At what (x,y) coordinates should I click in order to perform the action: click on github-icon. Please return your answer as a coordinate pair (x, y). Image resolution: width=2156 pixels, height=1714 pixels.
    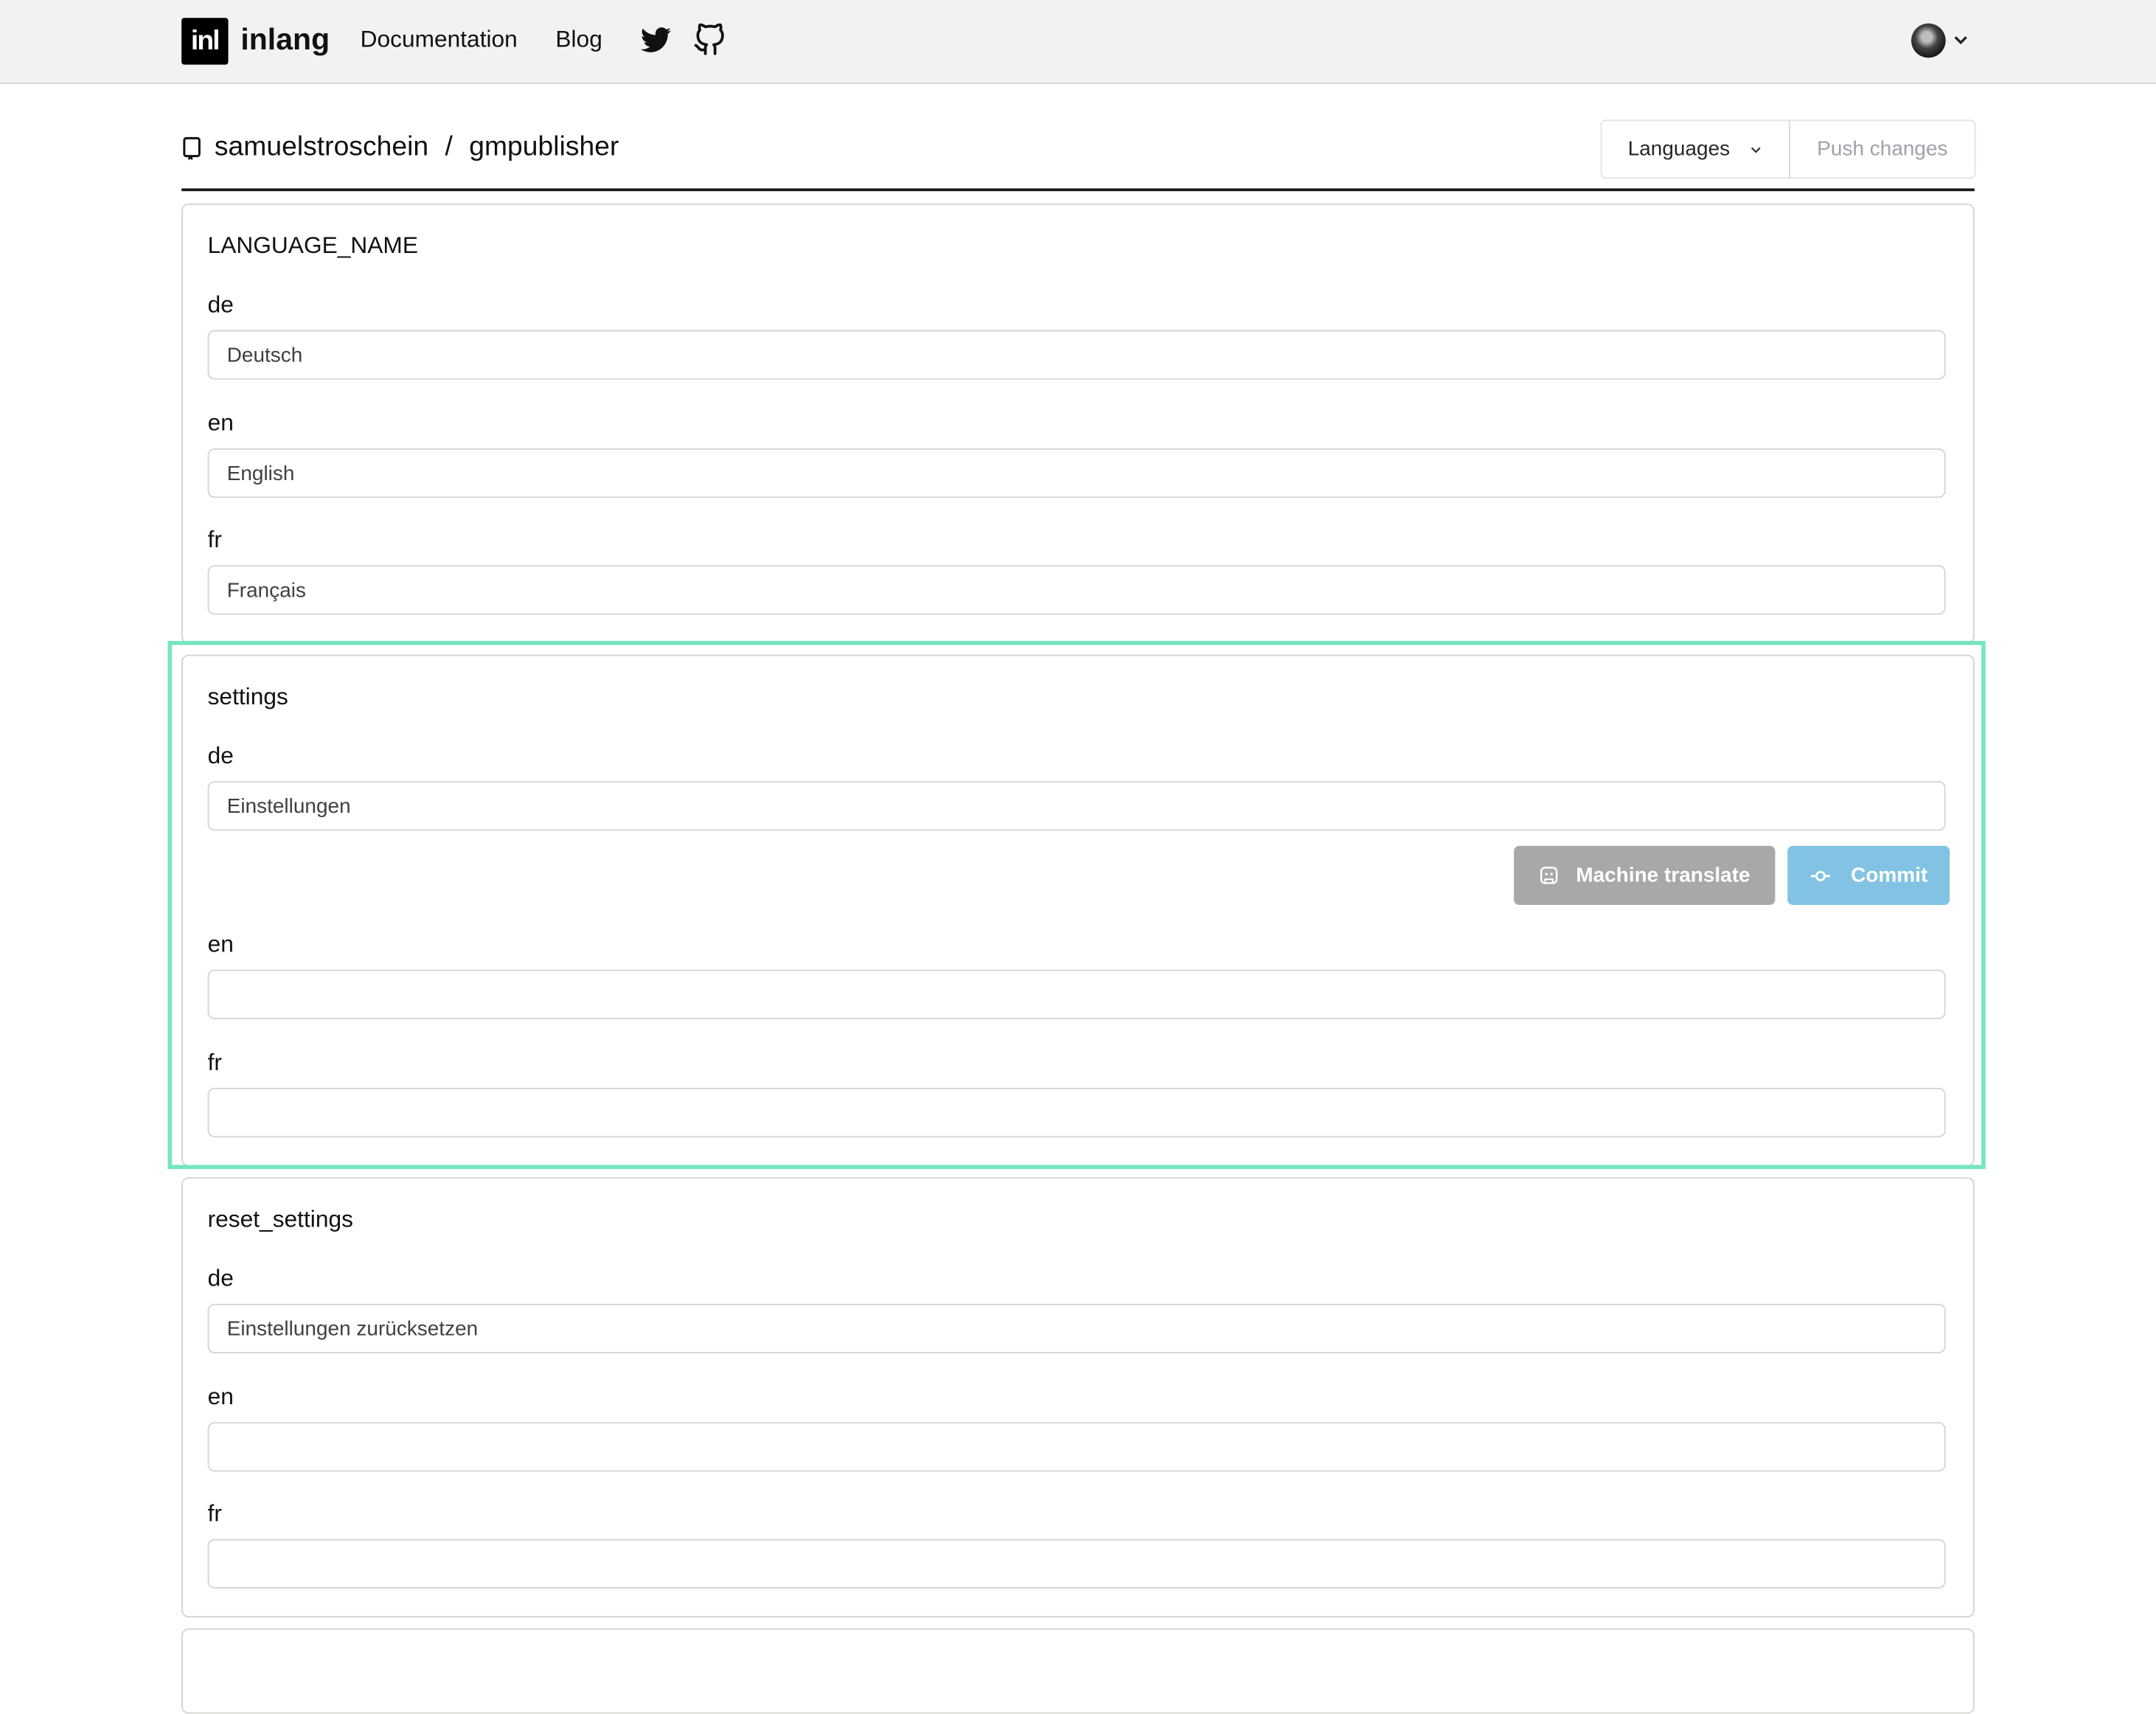
    Looking at the image, I should click on (709, 40).